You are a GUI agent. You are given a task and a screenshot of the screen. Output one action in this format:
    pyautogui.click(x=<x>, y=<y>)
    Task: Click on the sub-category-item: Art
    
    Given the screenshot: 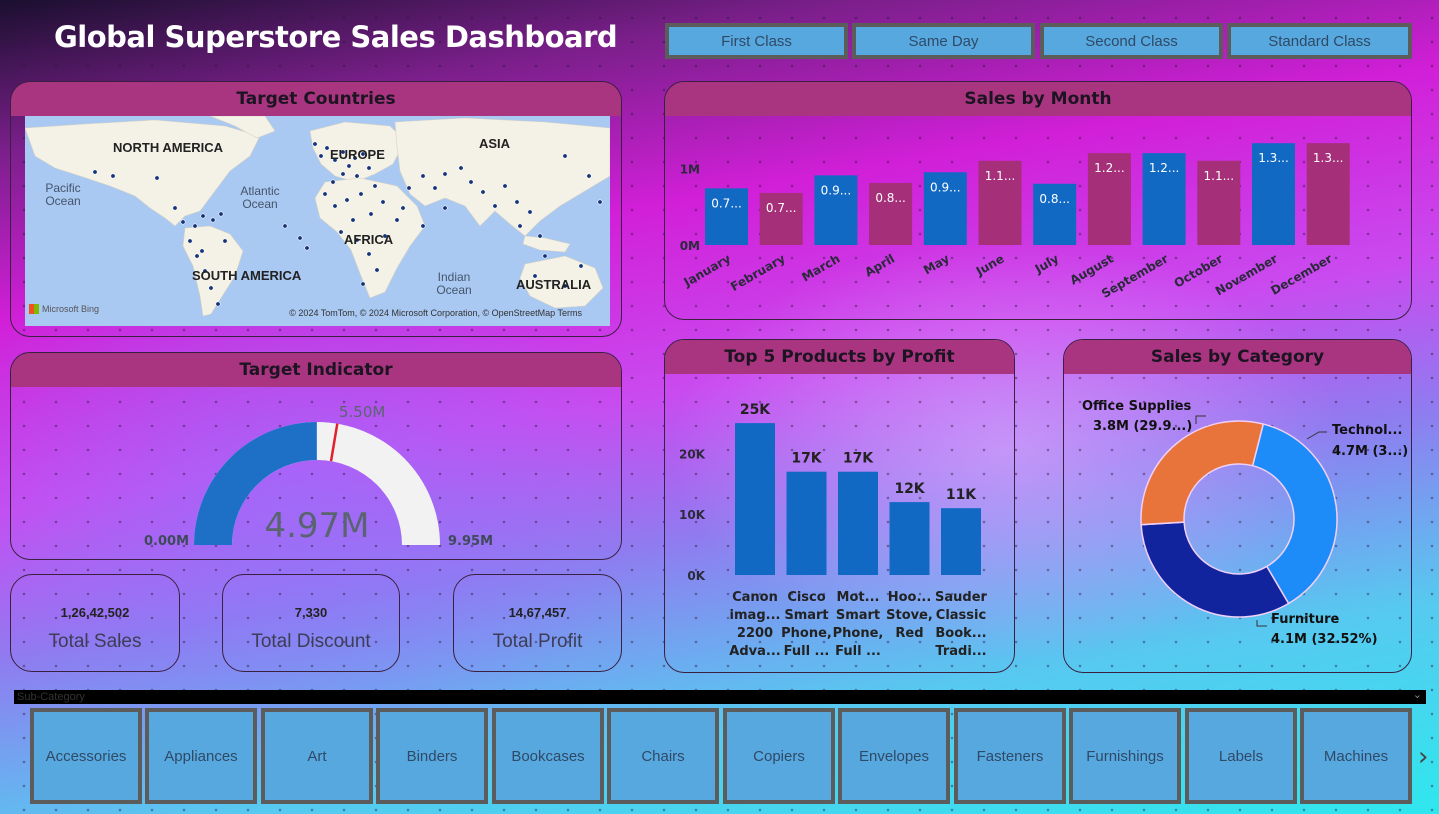 What is the action you would take?
    pyautogui.click(x=317, y=756)
    